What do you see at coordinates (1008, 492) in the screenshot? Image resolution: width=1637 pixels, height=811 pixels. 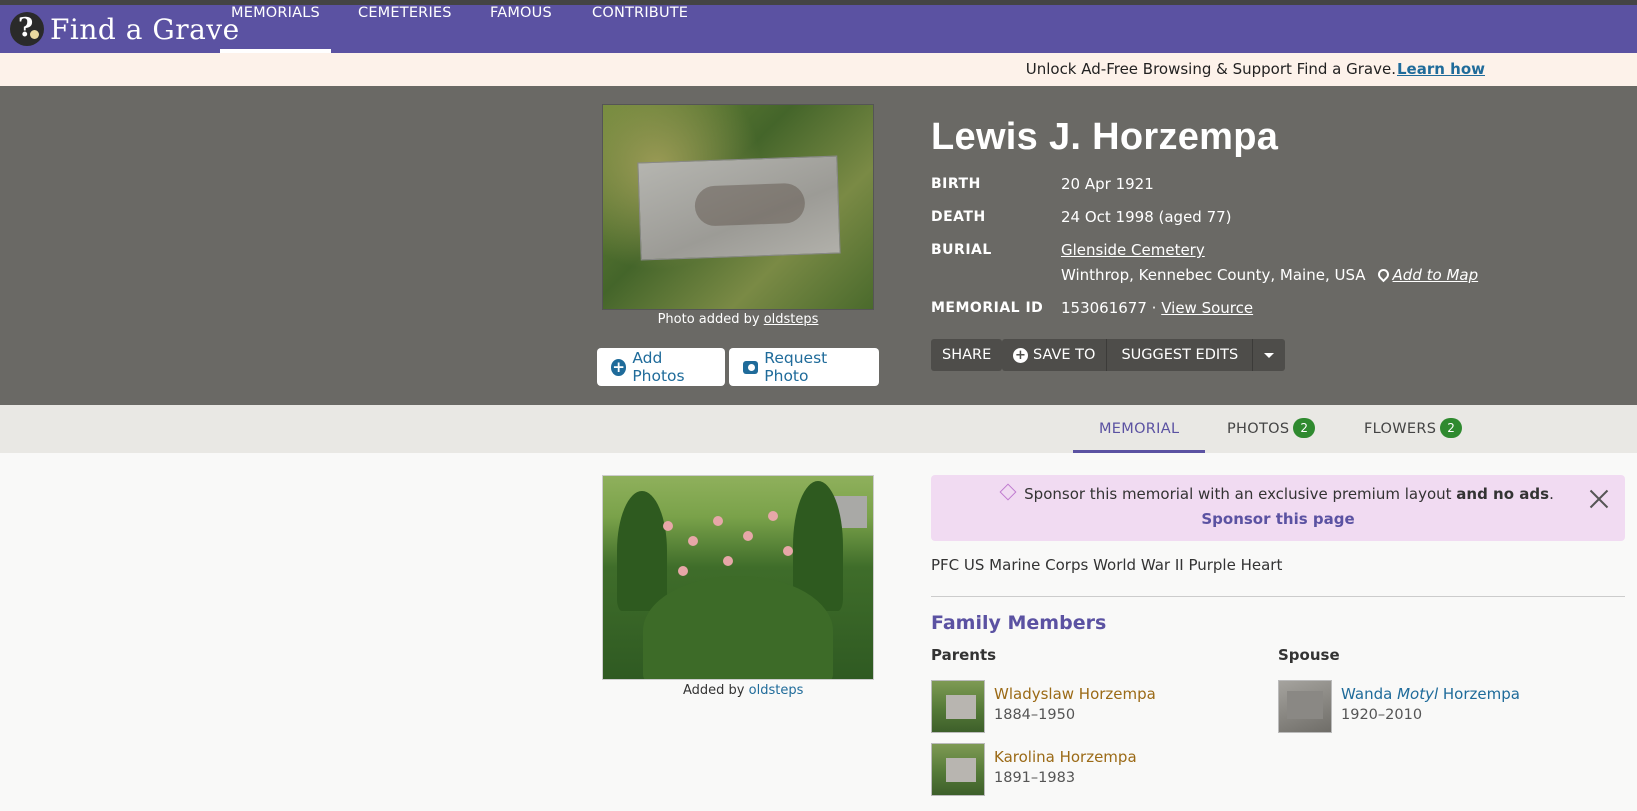 I see `diamond-icon` at bounding box center [1008, 492].